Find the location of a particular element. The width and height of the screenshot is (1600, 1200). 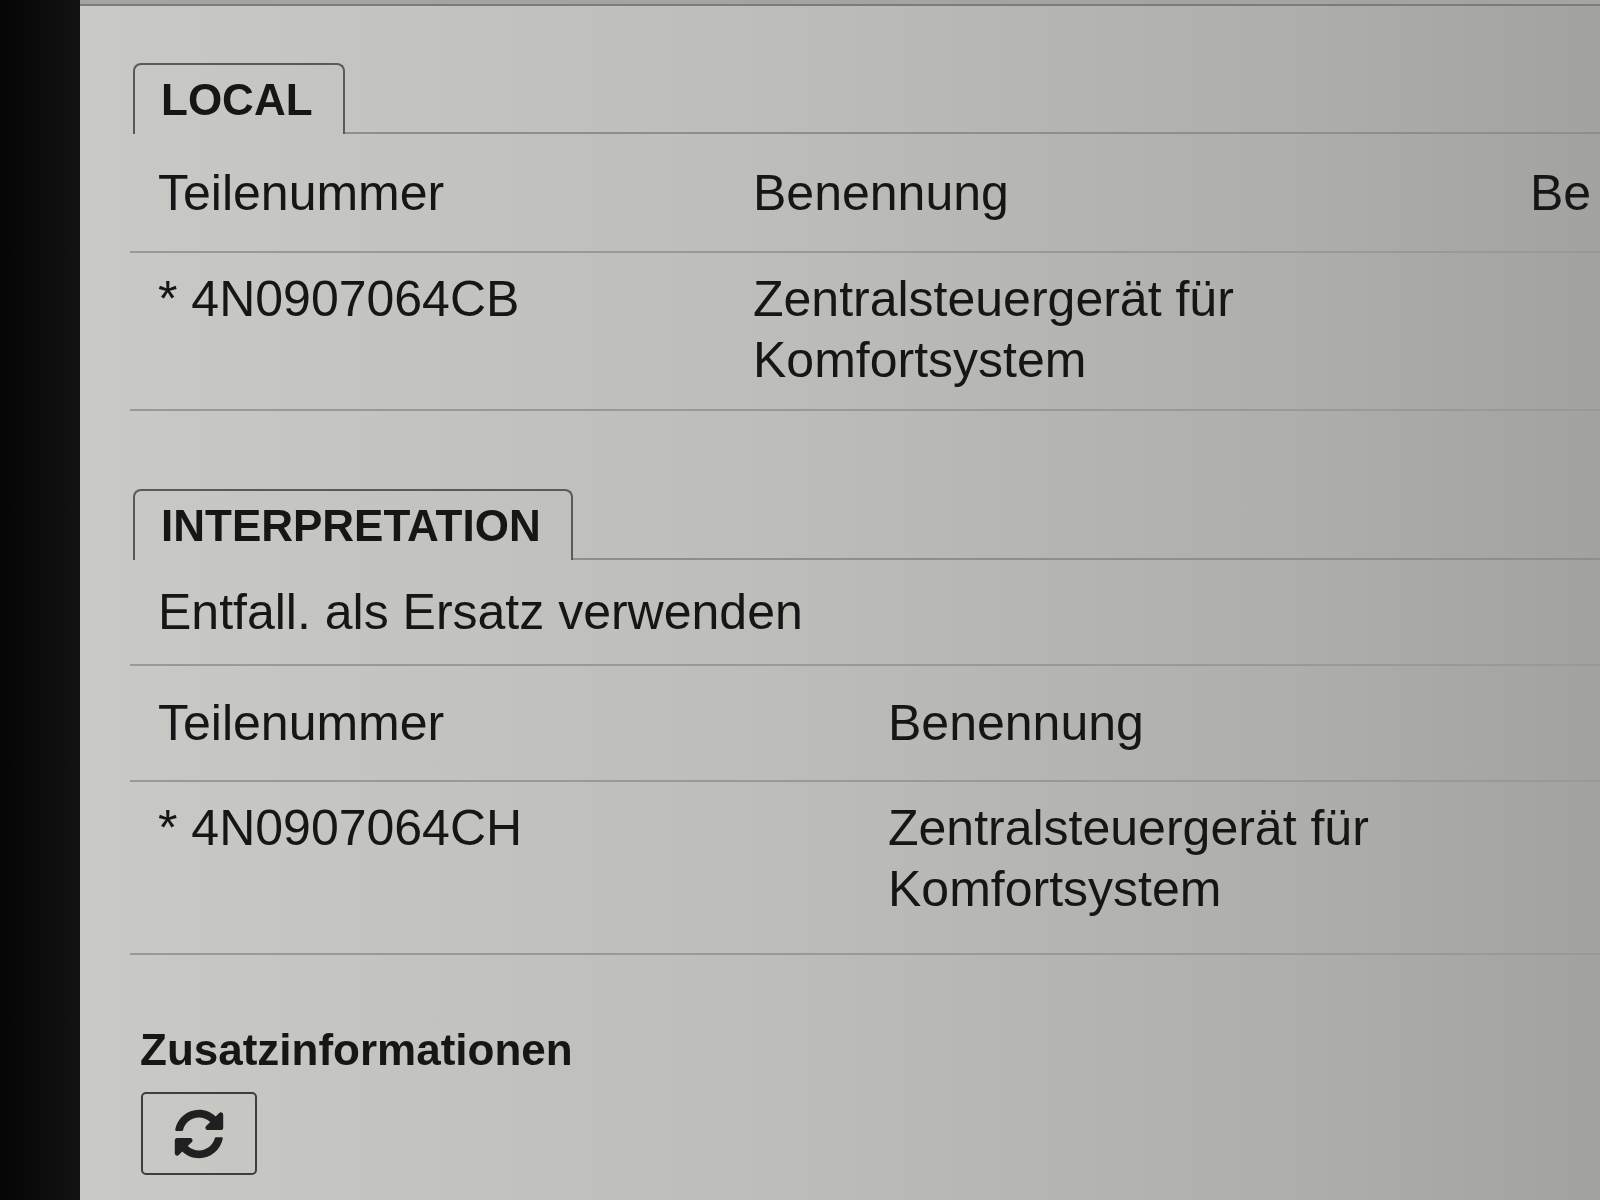

refresh-button is located at coordinates (199, 1133).